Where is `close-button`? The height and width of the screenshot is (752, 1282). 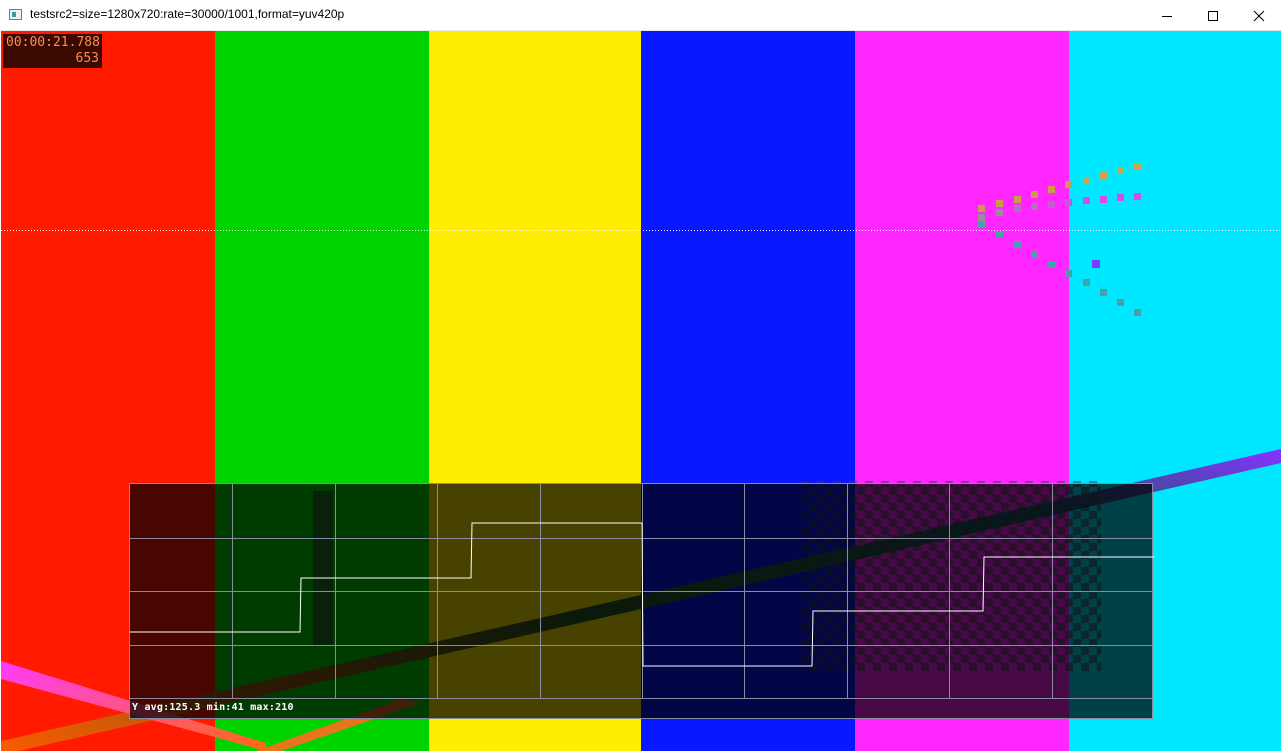 close-button is located at coordinates (1259, 15).